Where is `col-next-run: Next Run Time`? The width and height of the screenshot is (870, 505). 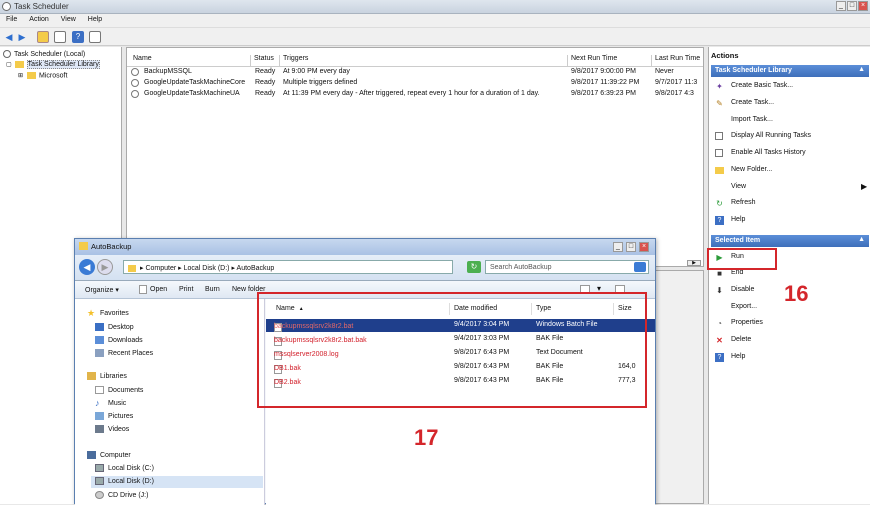
col-next-run: Next Run Time is located at coordinates (610, 60).